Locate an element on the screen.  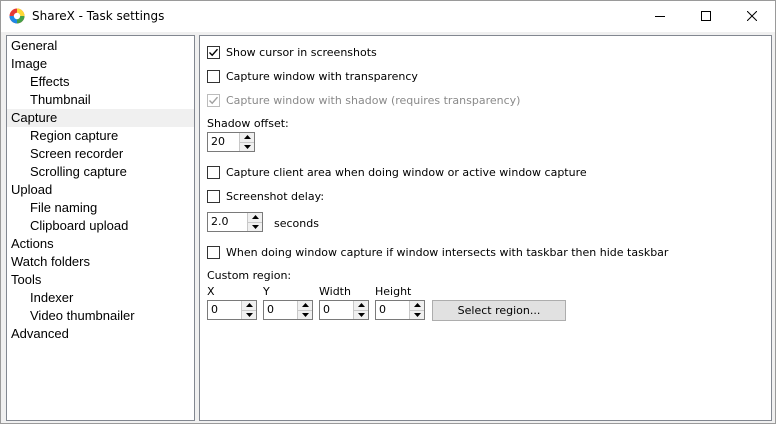
show-cursor-label: Show cursor in screenshots is located at coordinates (301, 52).